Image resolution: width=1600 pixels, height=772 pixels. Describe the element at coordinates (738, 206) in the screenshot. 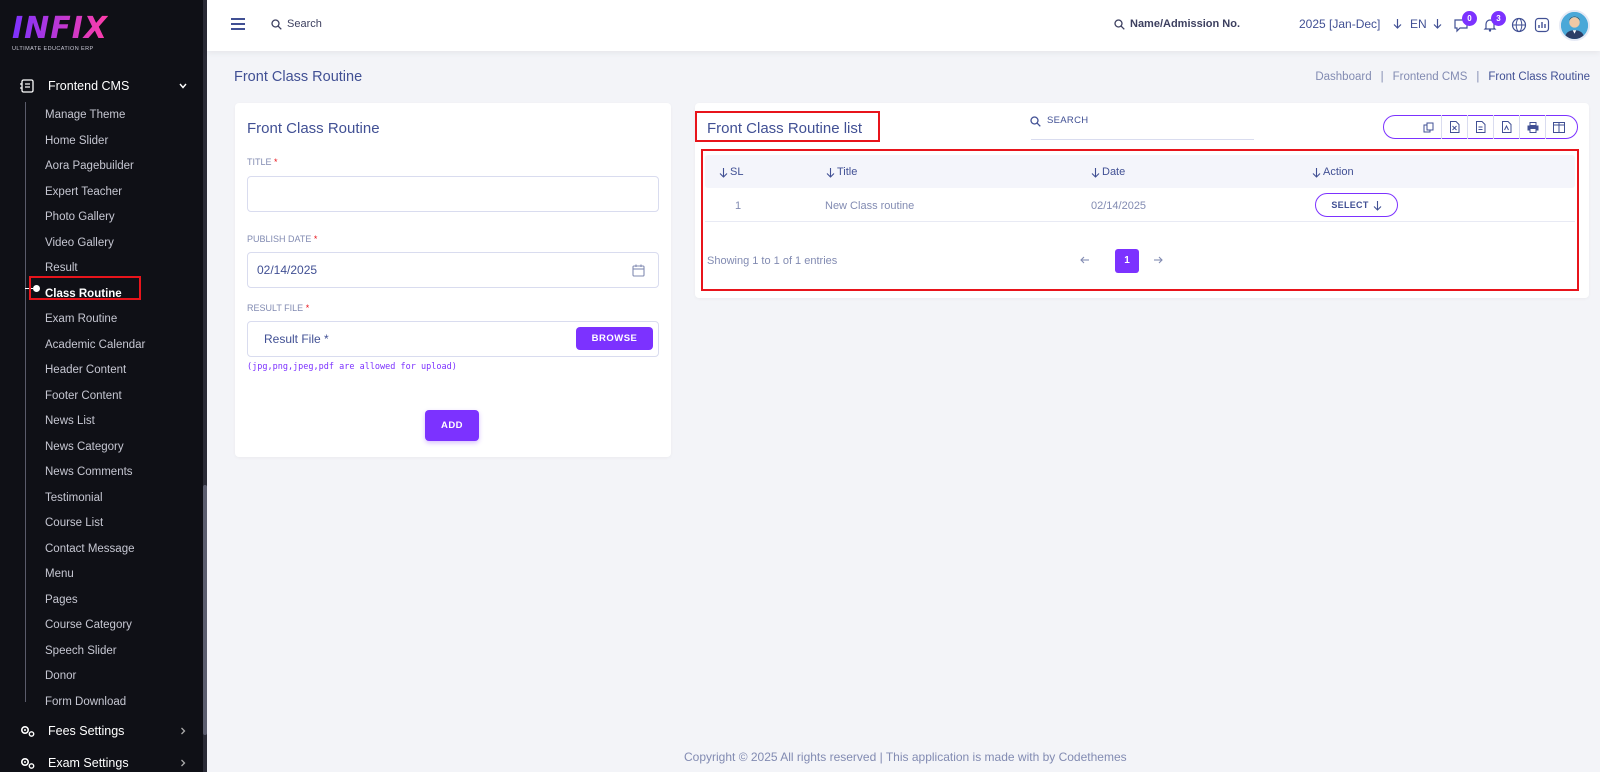

I see `cell-sl: 1` at that location.